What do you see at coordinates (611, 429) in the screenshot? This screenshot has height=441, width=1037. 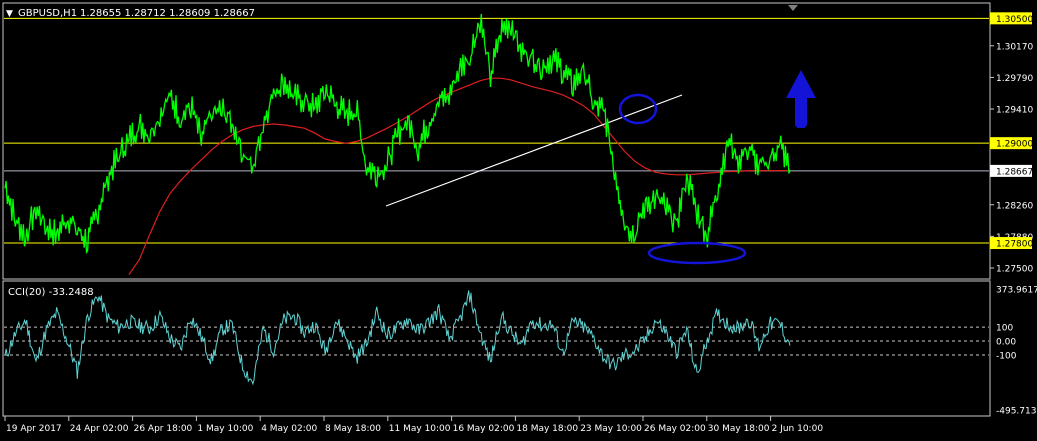 I see `time-tick-label: 23 May 10:00` at bounding box center [611, 429].